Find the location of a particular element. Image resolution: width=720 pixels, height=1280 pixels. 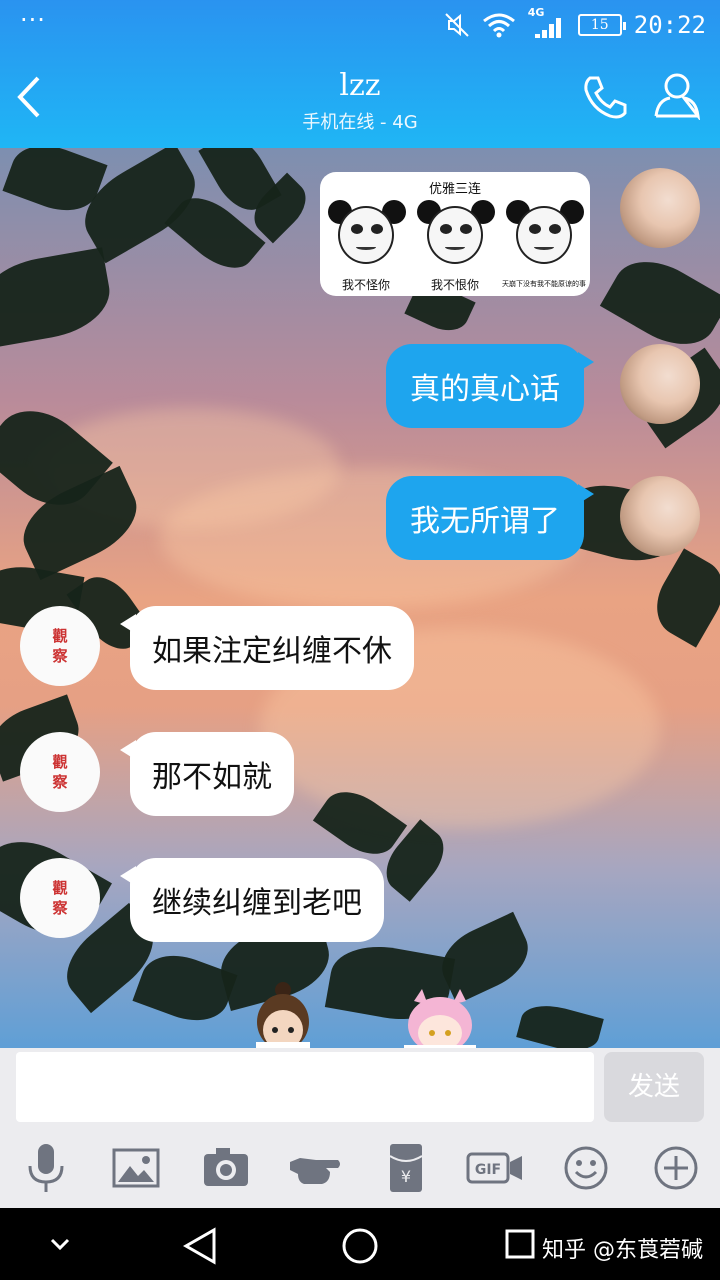

home-circle-icon is located at coordinates (360, 1246).